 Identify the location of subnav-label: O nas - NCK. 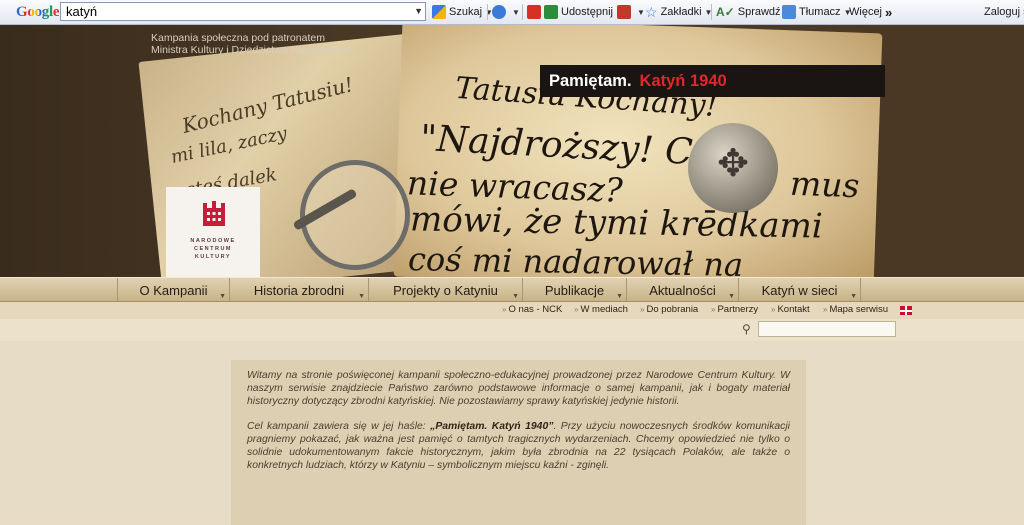
(535, 309).